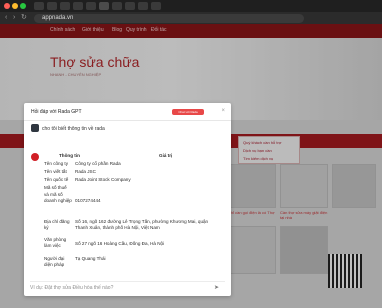 The height and width of the screenshot is (308, 382). What do you see at coordinates (58, 197) in the screenshot?
I see `row-key: và mã số doanh nghiệp` at bounding box center [58, 197].